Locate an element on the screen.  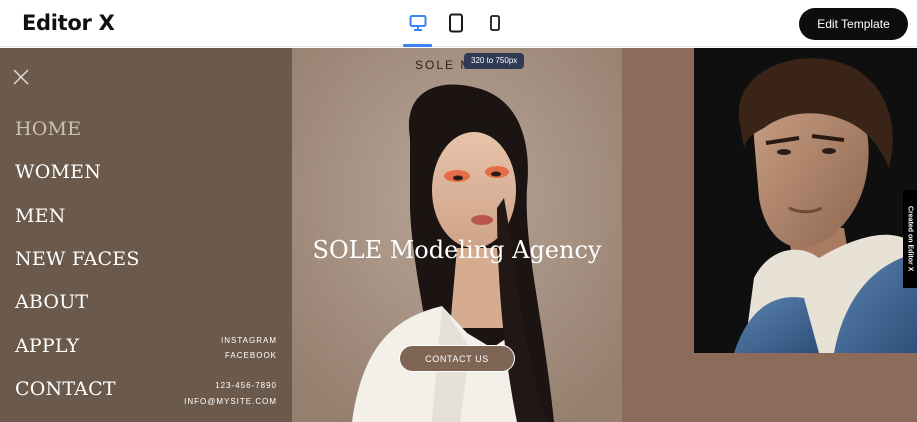
editor-toolbar: Editor X Edit Template is located at coordinates (458, 23).